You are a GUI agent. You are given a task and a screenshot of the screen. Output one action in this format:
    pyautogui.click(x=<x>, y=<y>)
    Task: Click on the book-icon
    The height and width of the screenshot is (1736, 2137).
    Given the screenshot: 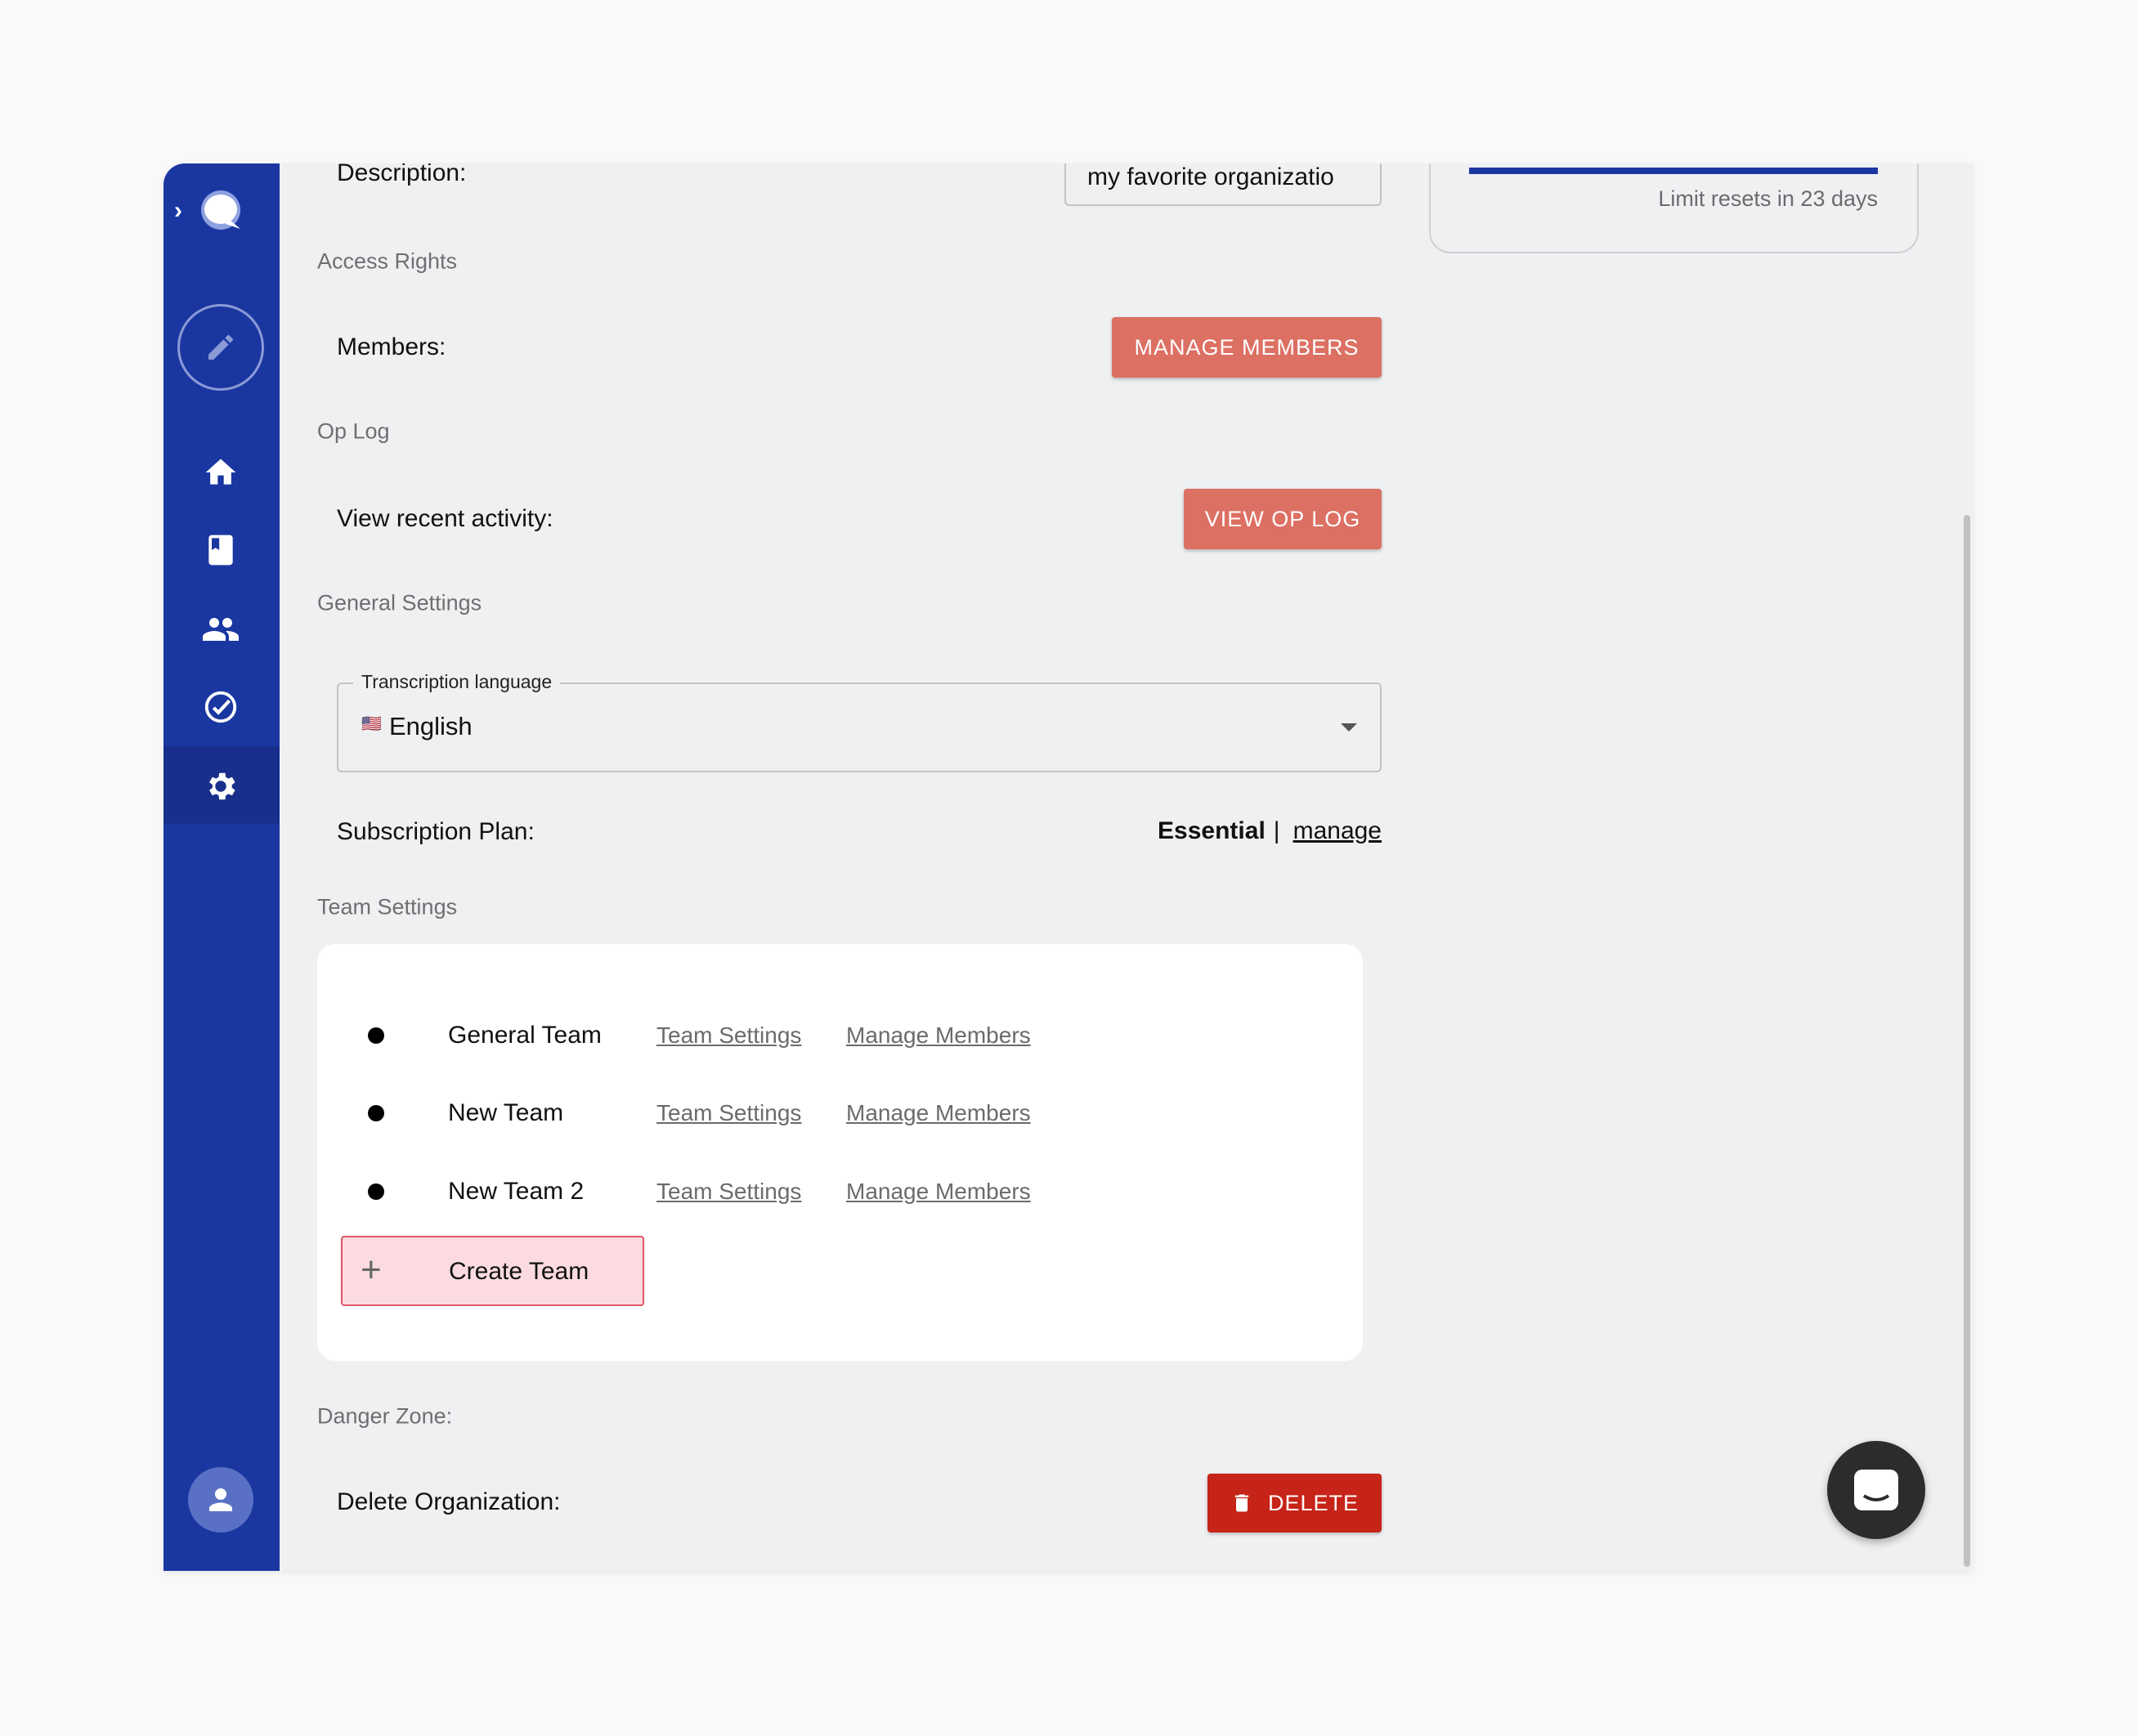 What is the action you would take?
    pyautogui.click(x=220, y=550)
    